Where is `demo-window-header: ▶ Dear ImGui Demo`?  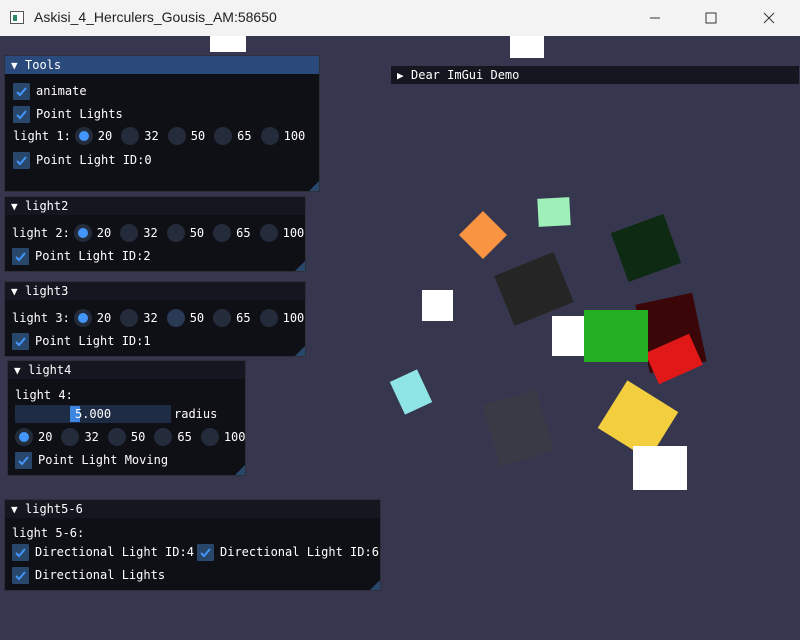
demo-window-header: ▶ Dear ImGui Demo is located at coordinates (595, 75).